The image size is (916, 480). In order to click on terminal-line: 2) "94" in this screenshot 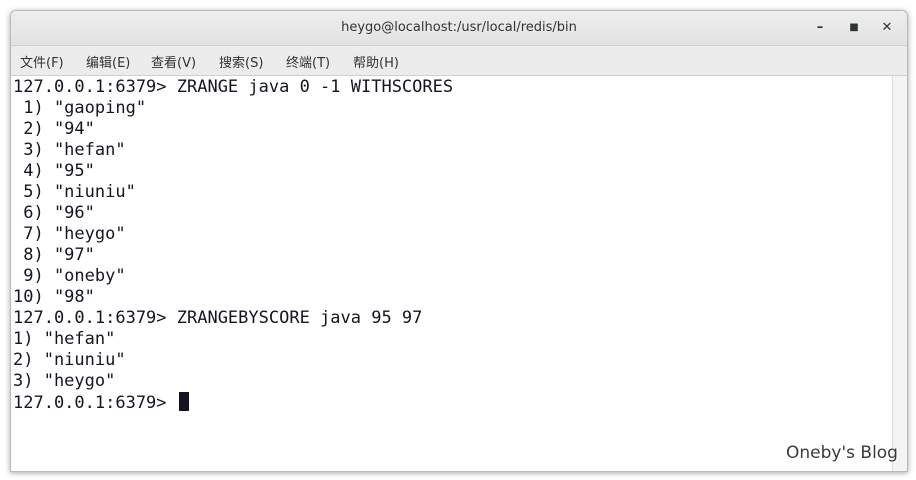, I will do `click(54, 129)`.